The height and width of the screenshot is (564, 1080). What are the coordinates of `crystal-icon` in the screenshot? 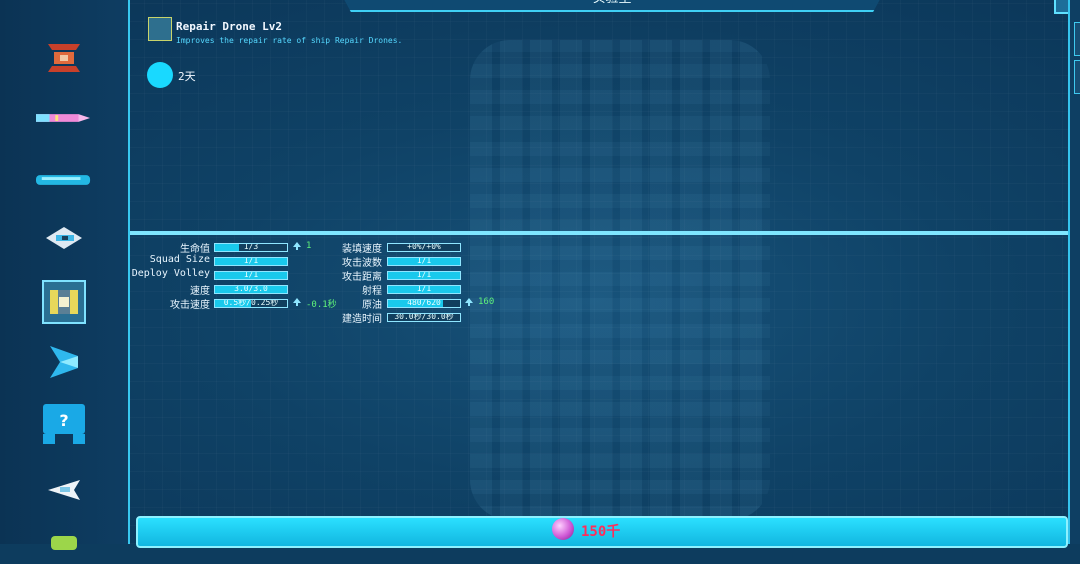 It's located at (563, 529).